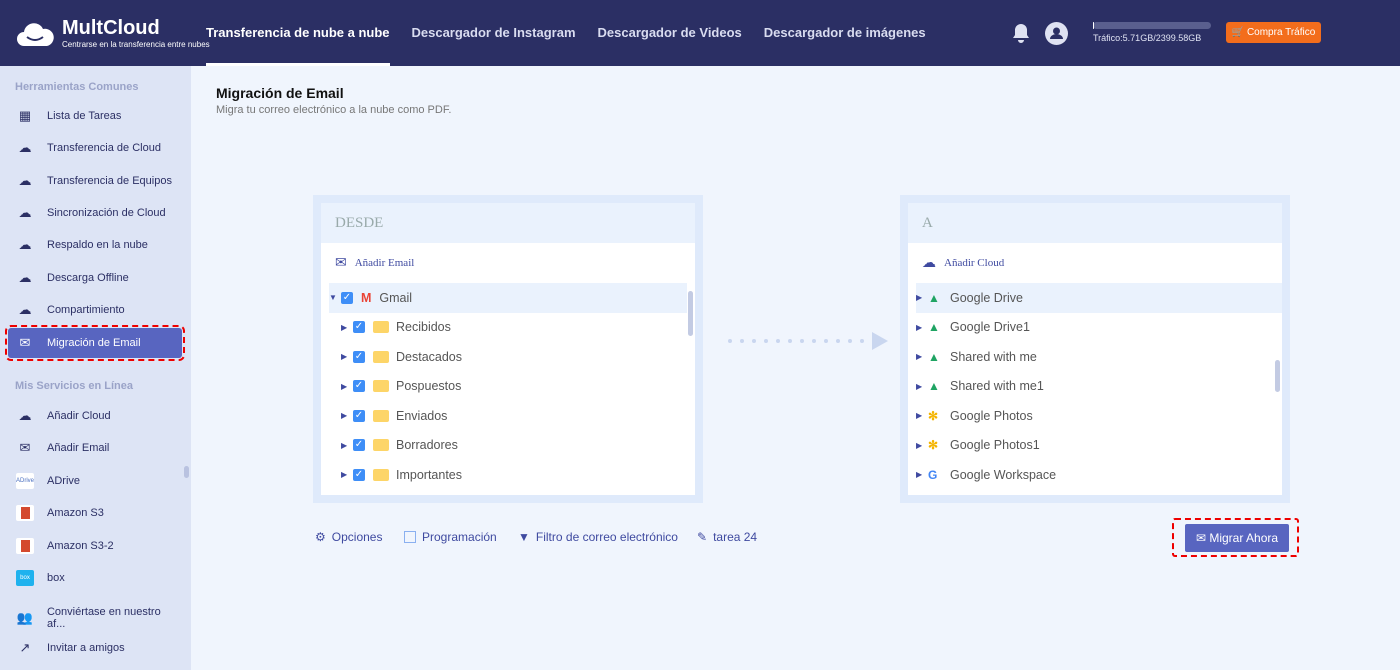  Describe the element at coordinates (508, 328) in the screenshot. I see `tree-item-folder: ▶ ✓ Recibidos` at that location.